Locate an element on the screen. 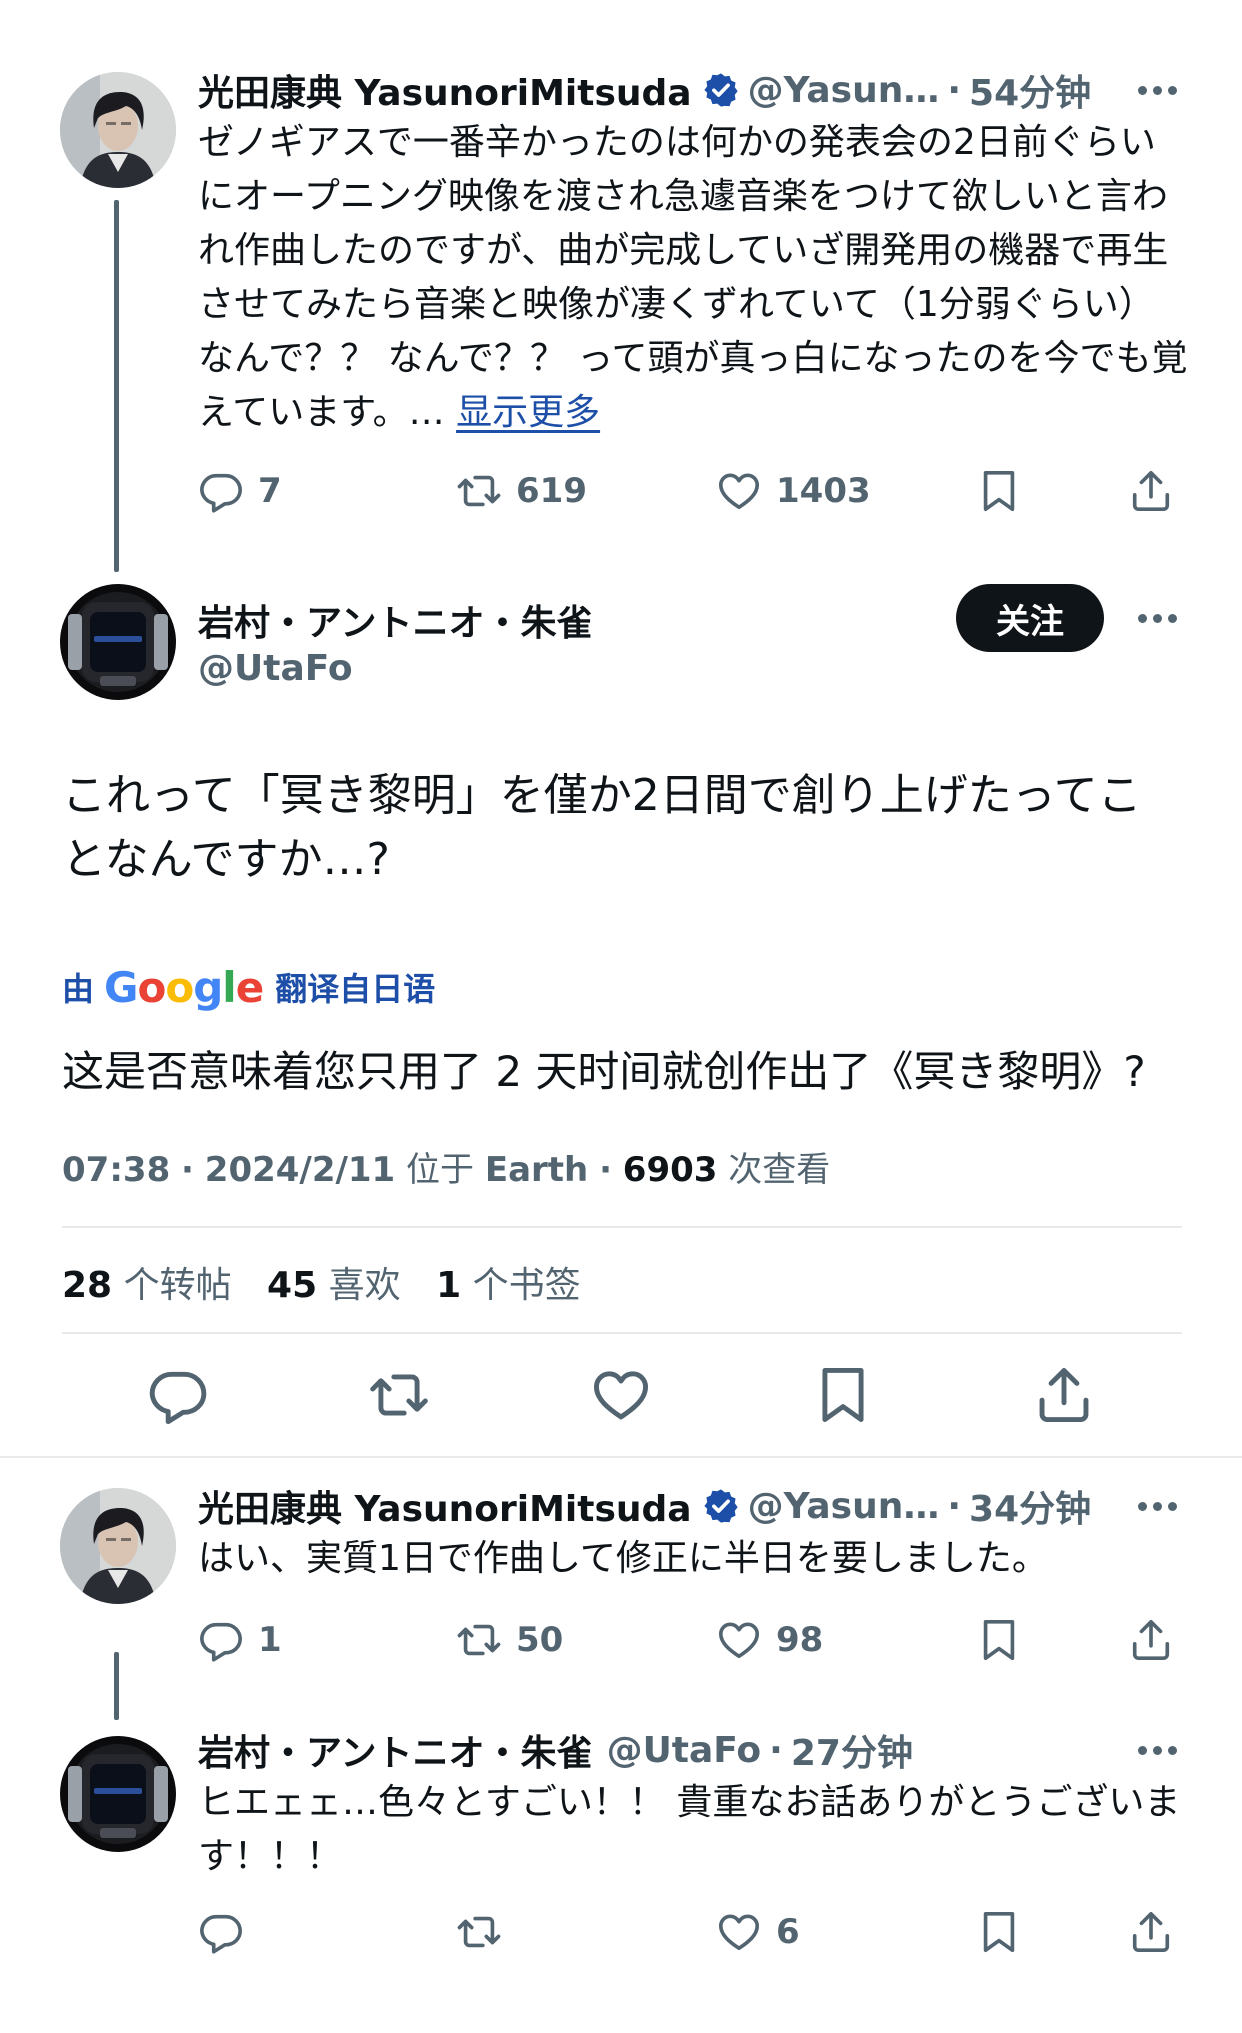 This screenshot has height=2033, width=1242. reply-button: 7 is located at coordinates (240, 491).